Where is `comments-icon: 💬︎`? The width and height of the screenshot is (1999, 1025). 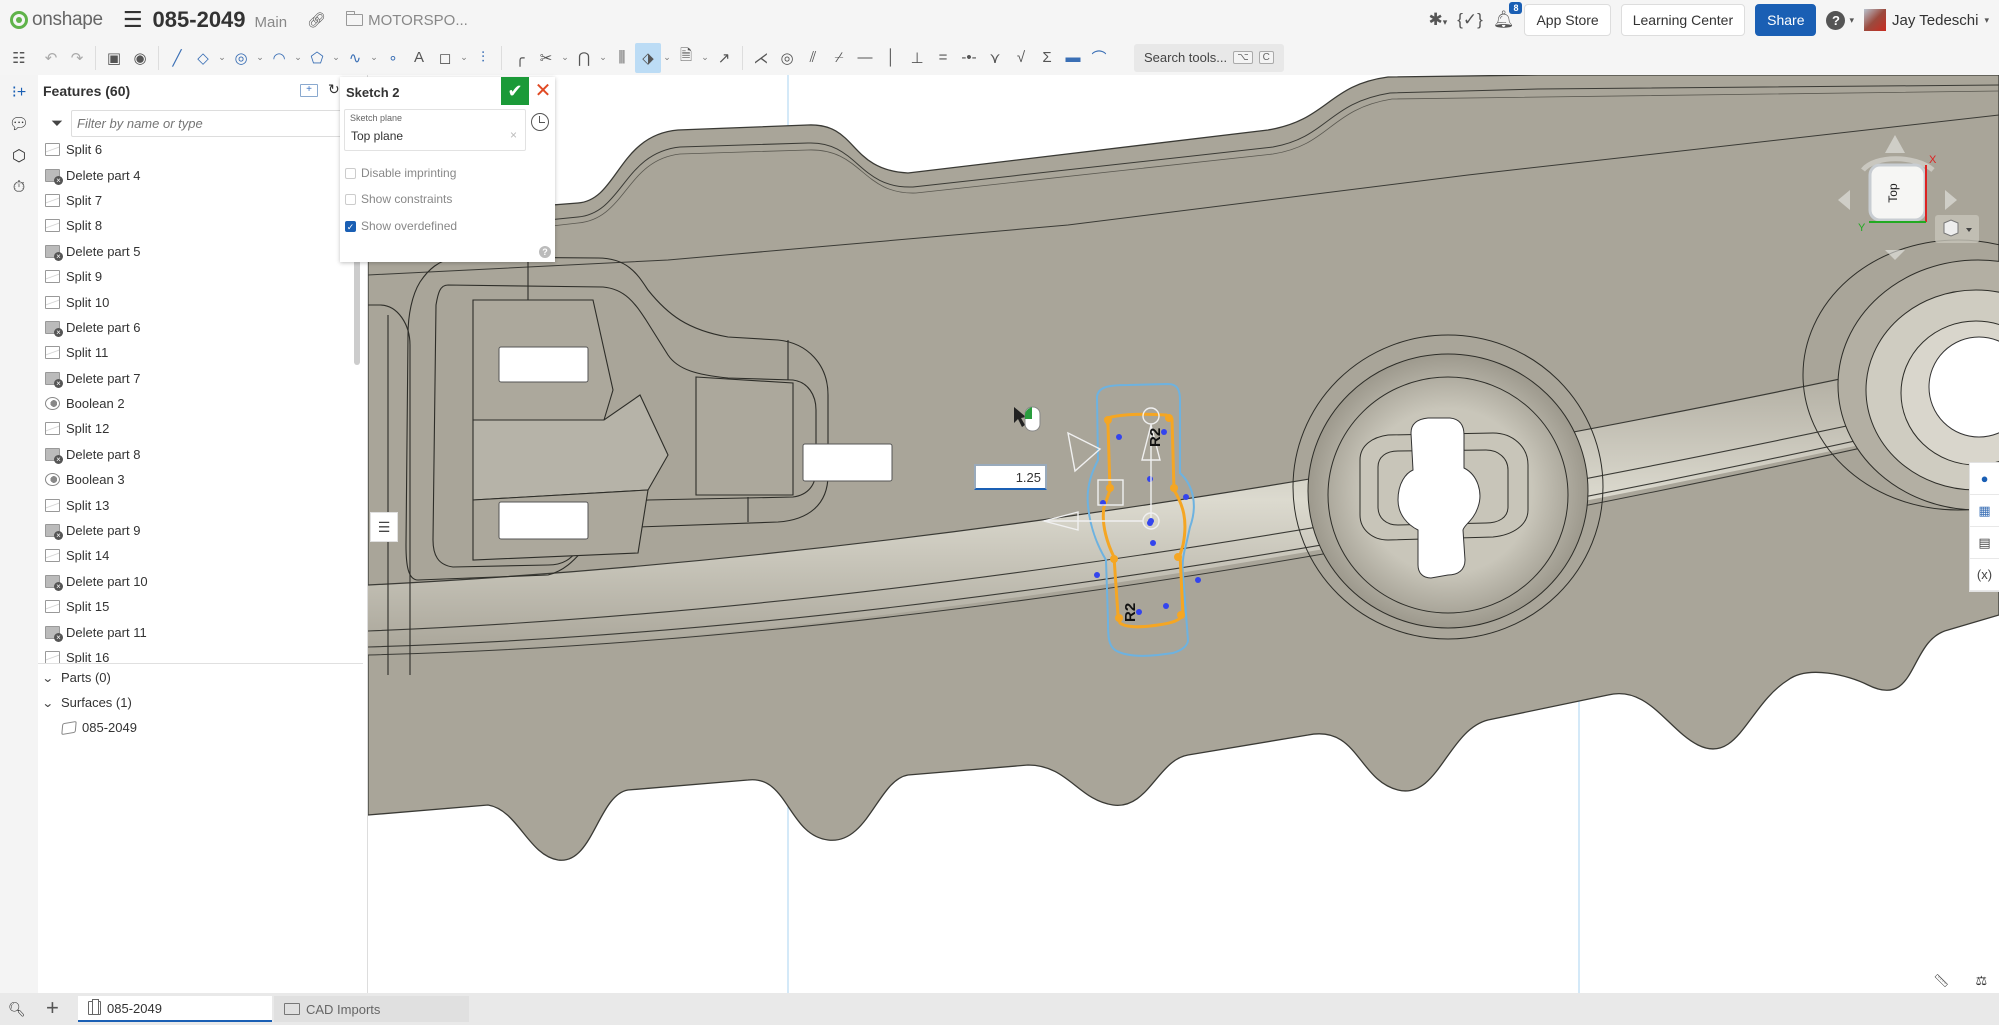
comments-icon: 💬︎ is located at coordinates (19, 124).